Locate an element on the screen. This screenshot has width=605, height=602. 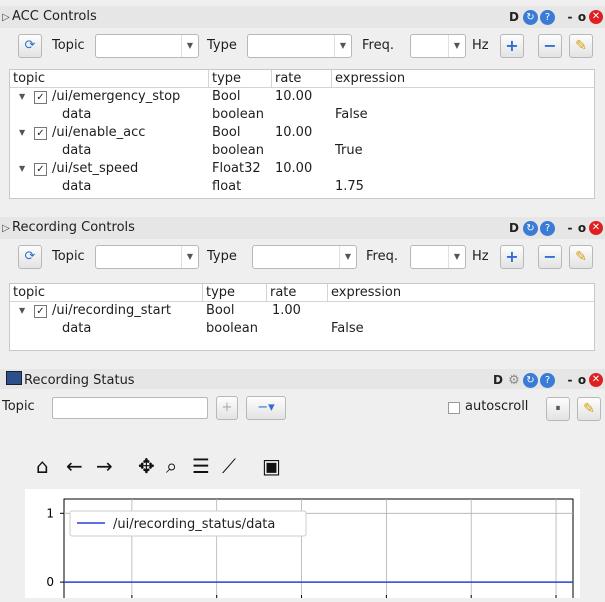
subplots-icon: ☰ is located at coordinates (201, 466).